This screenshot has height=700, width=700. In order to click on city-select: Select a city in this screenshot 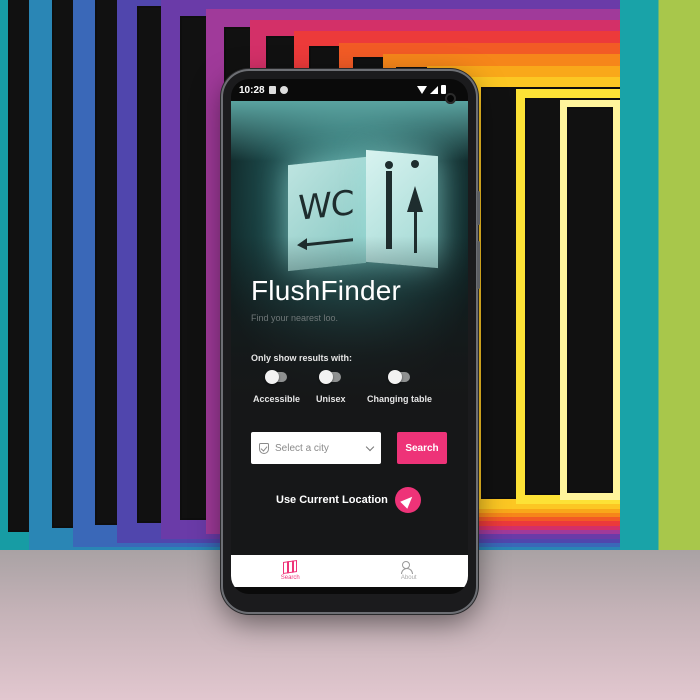, I will do `click(316, 448)`.